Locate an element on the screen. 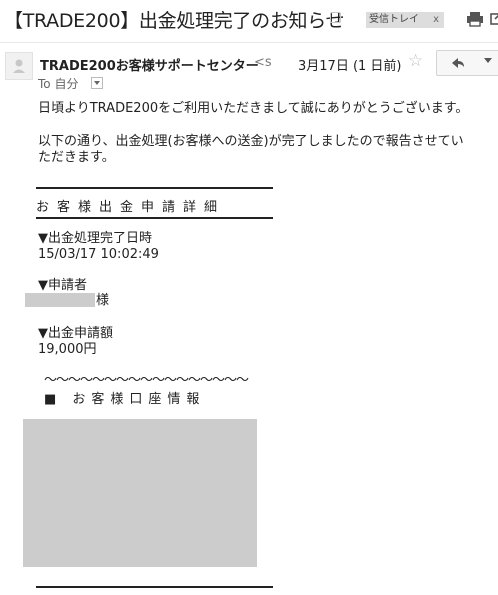 The image size is (498, 595). reply-button is located at coordinates (457, 63).